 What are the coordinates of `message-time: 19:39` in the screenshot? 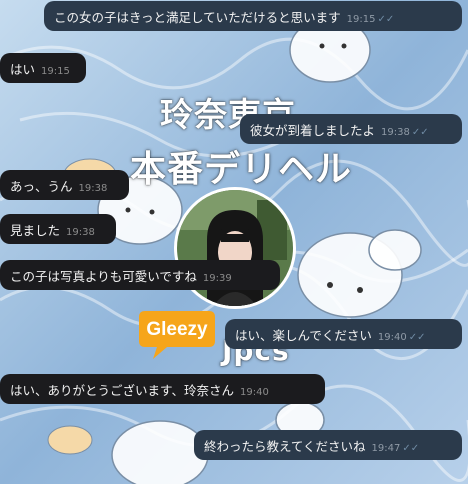 It's located at (217, 278).